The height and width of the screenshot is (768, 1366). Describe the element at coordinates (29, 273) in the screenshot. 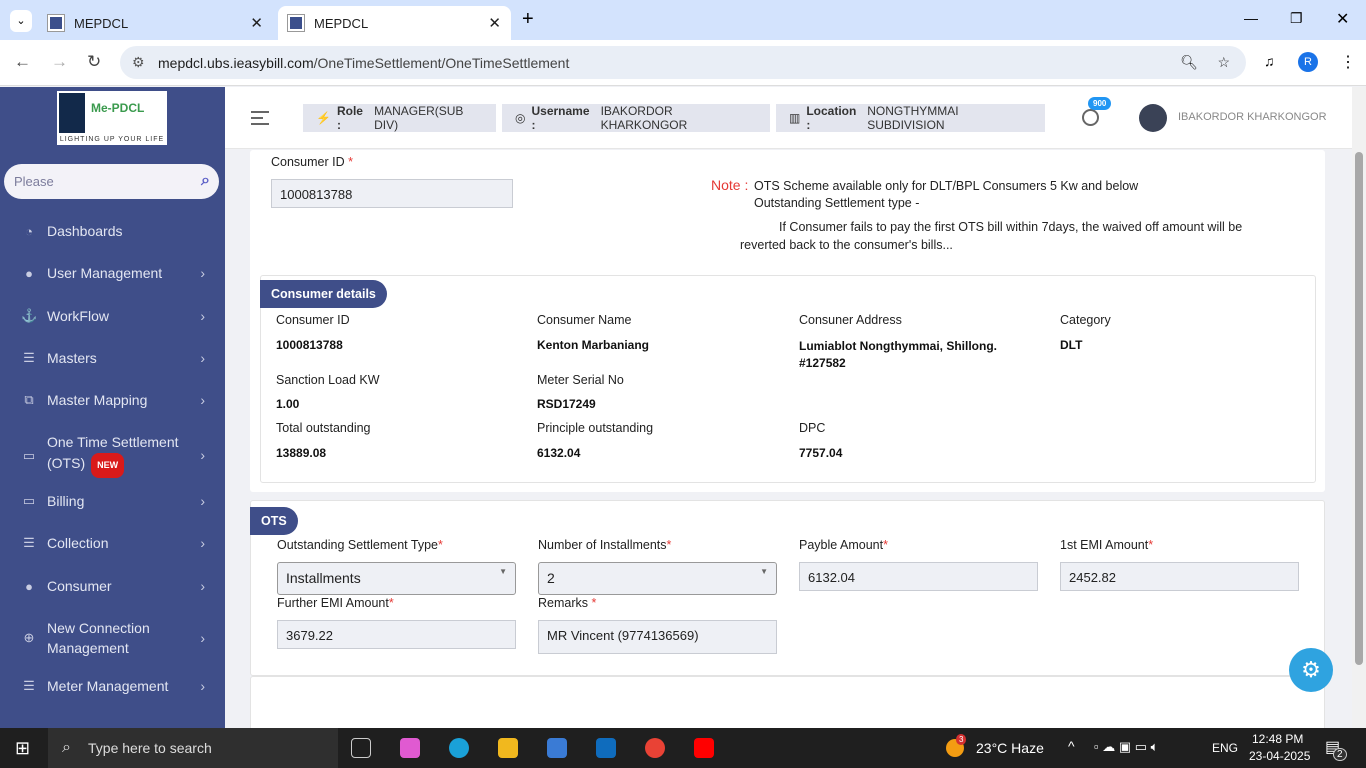

I see `user-icon: ●` at that location.